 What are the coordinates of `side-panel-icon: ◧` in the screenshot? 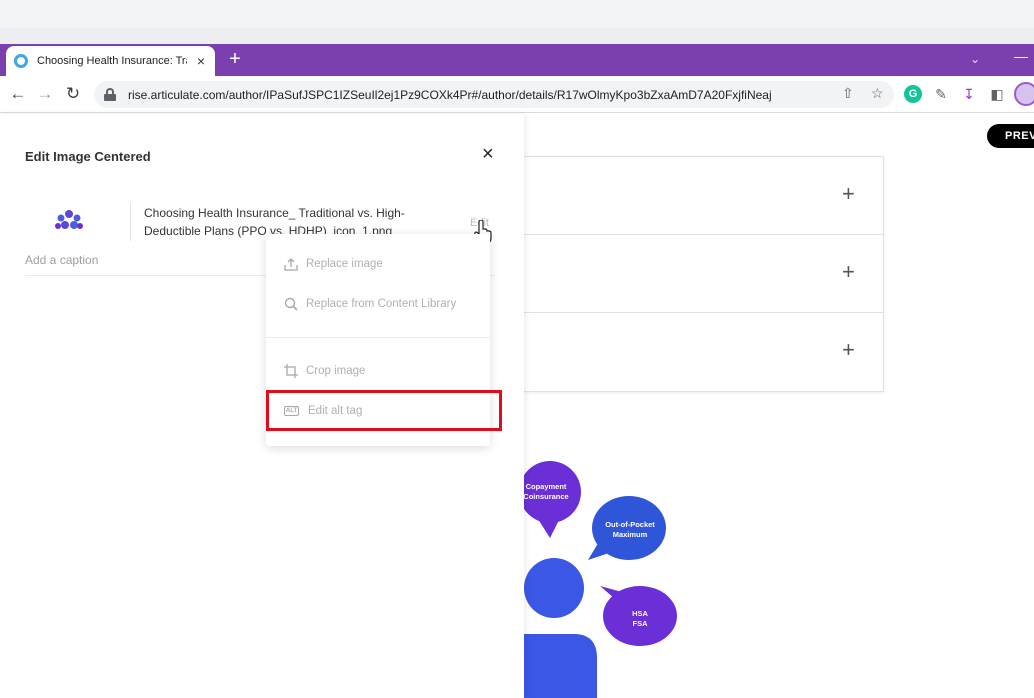 It's located at (997, 94).